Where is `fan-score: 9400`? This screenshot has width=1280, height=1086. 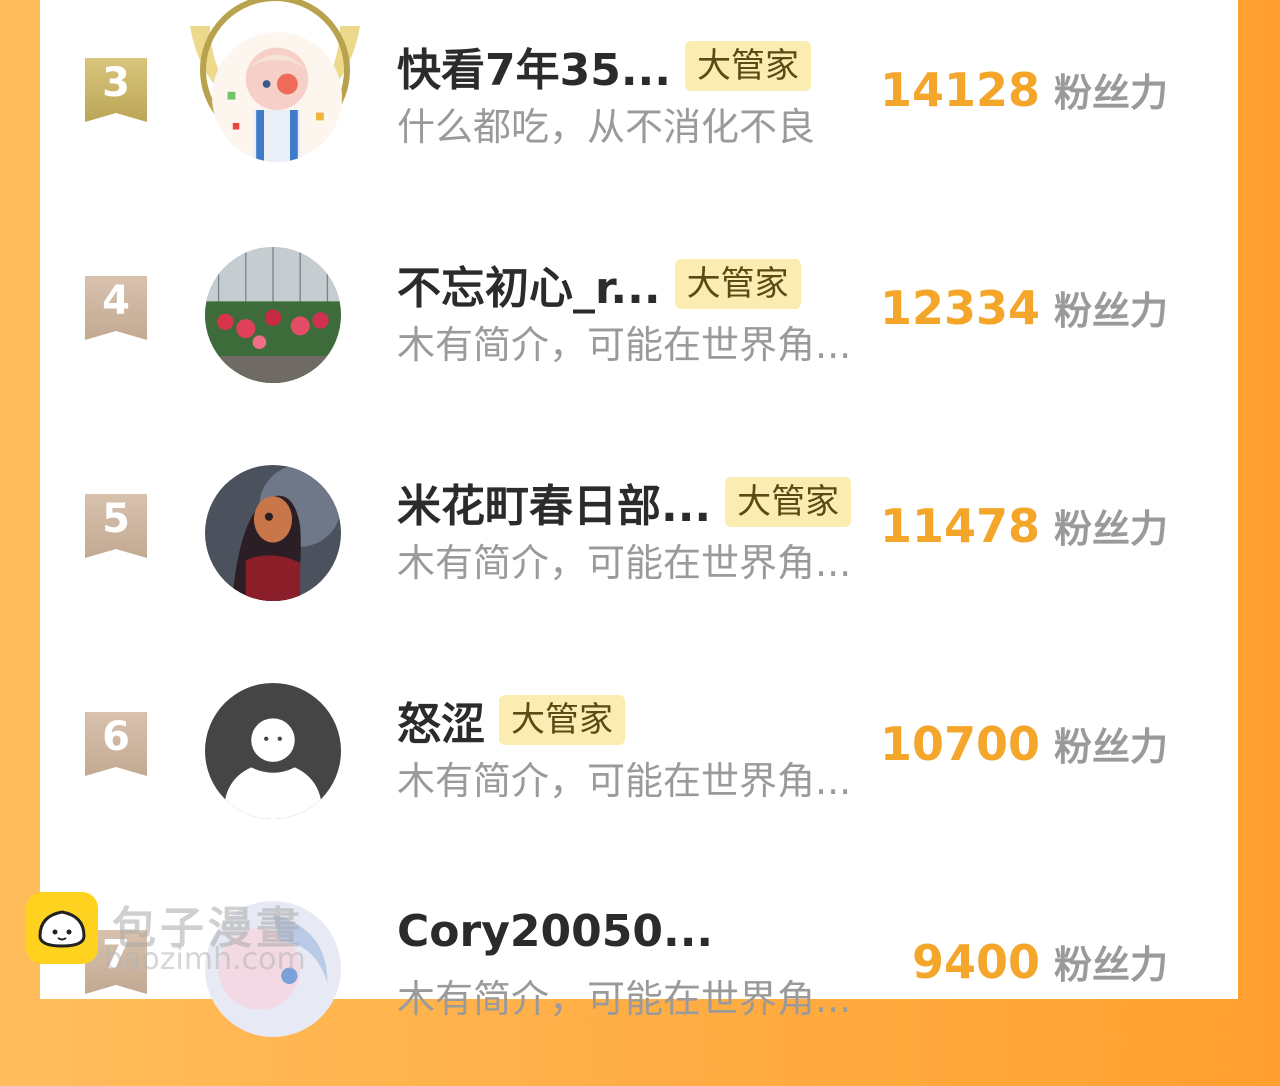 fan-score: 9400 is located at coordinates (975, 962).